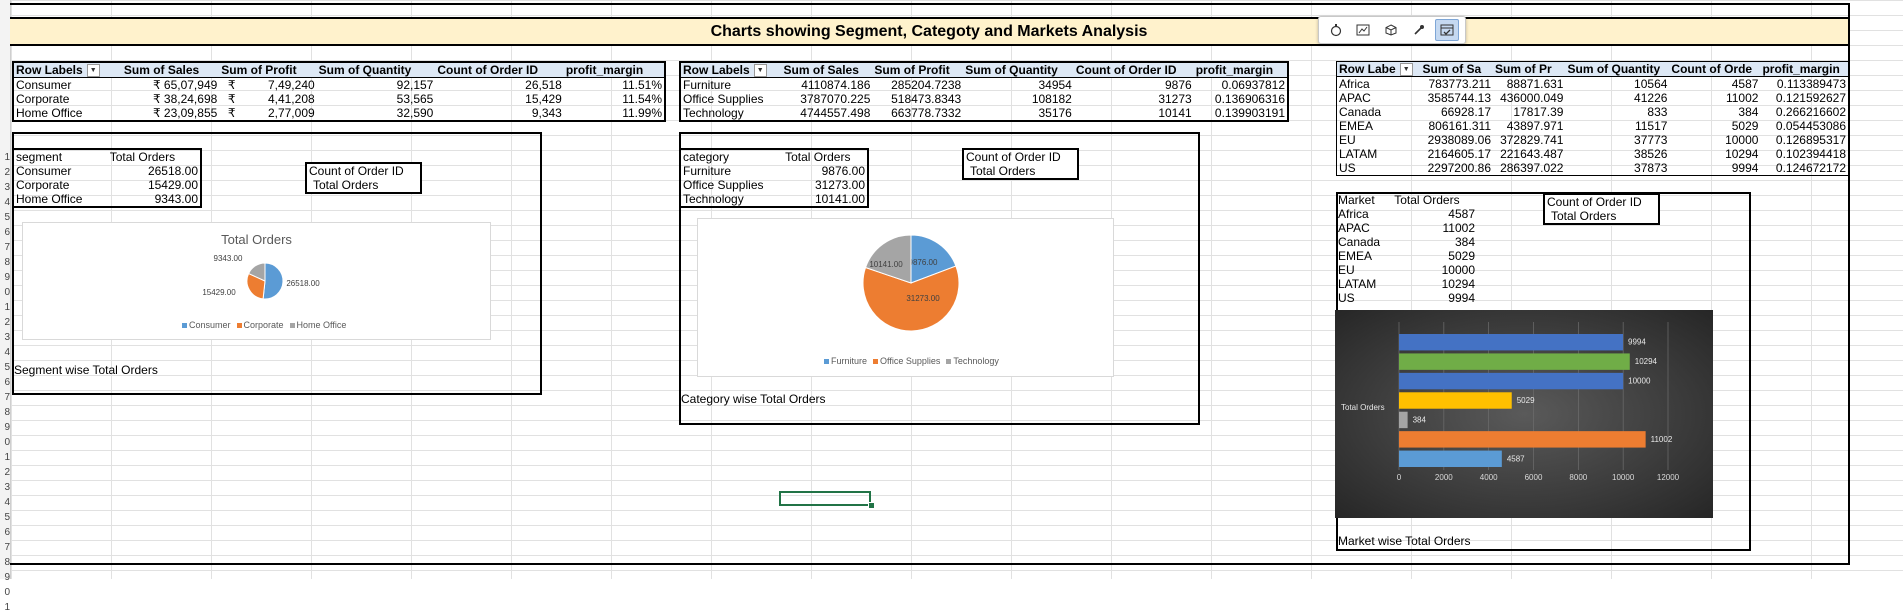 The width and height of the screenshot is (1903, 613). What do you see at coordinates (1434, 228) in the screenshot?
I see `table-cell: 11002` at bounding box center [1434, 228].